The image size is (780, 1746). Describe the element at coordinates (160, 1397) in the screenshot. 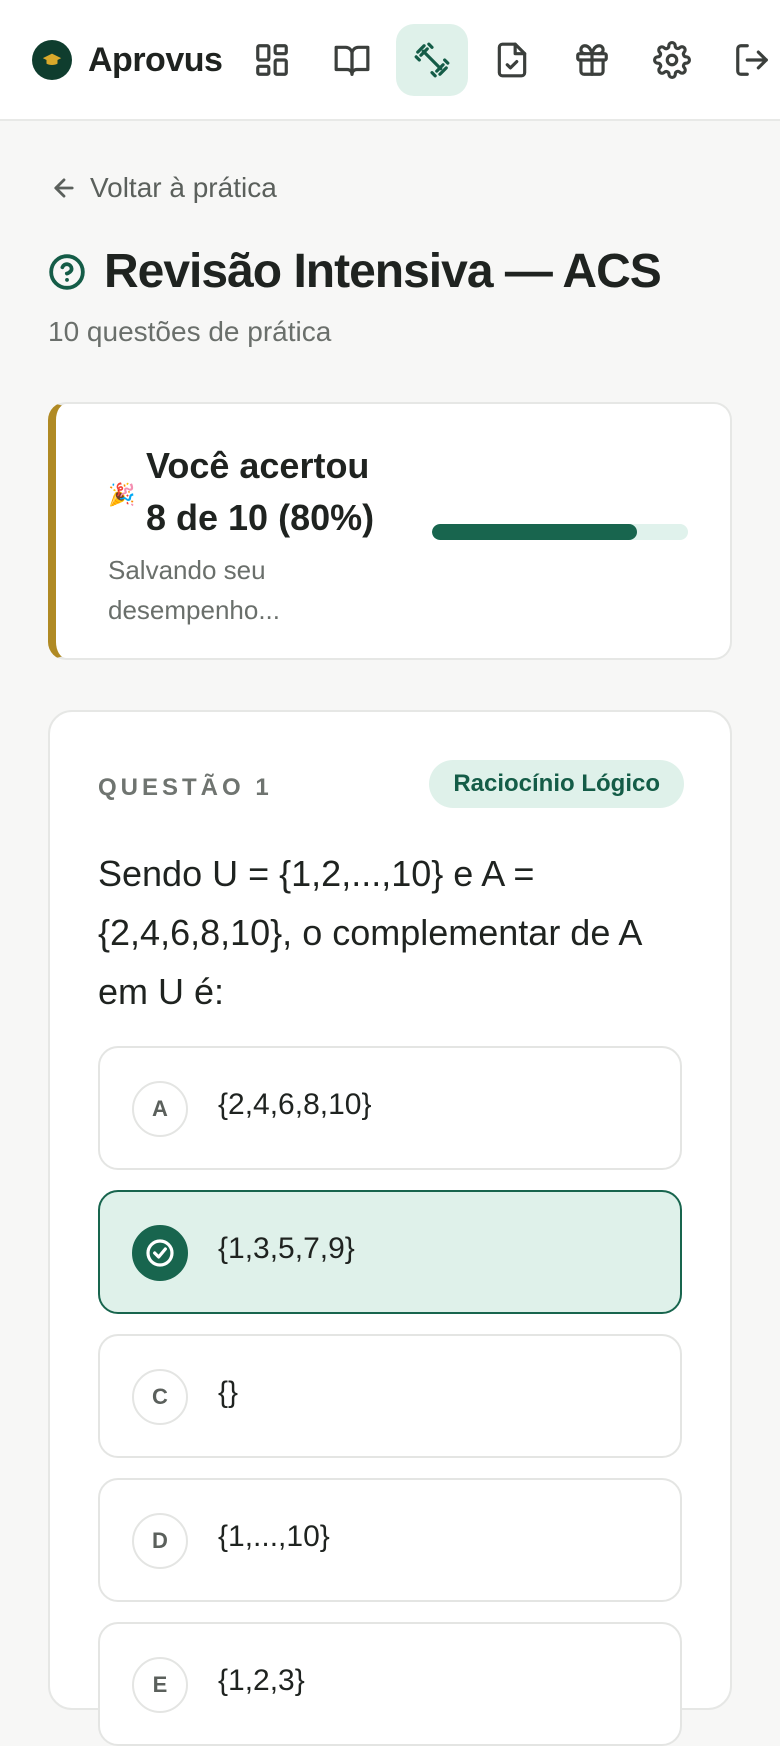

I see `option-letter: C` at that location.